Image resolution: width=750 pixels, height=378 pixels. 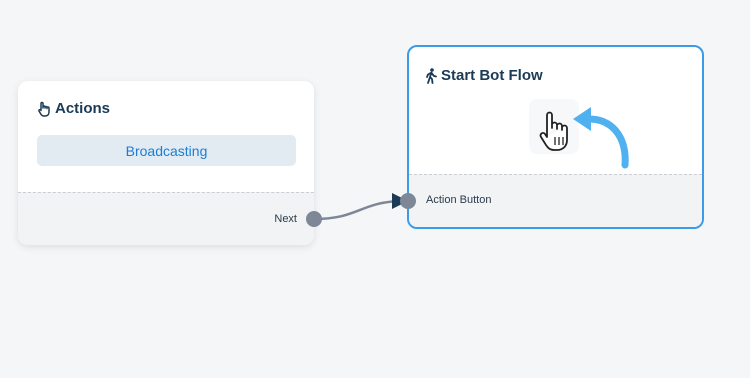 I want to click on action-button-input-handle, so click(x=408, y=201).